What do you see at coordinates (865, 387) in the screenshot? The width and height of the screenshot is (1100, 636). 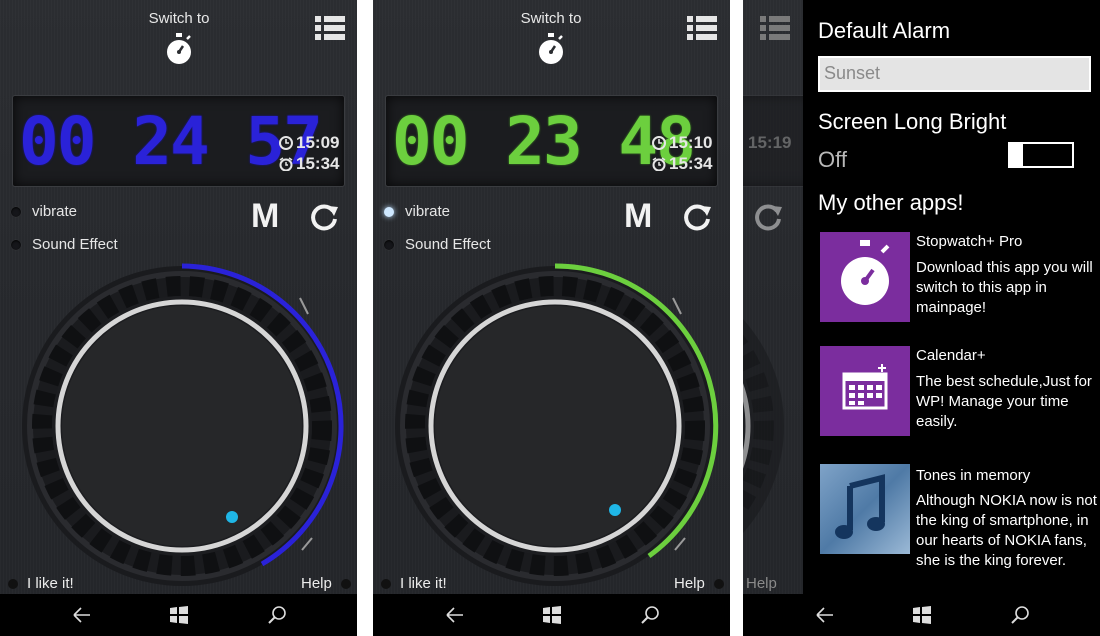 I see `calendar-icon` at bounding box center [865, 387].